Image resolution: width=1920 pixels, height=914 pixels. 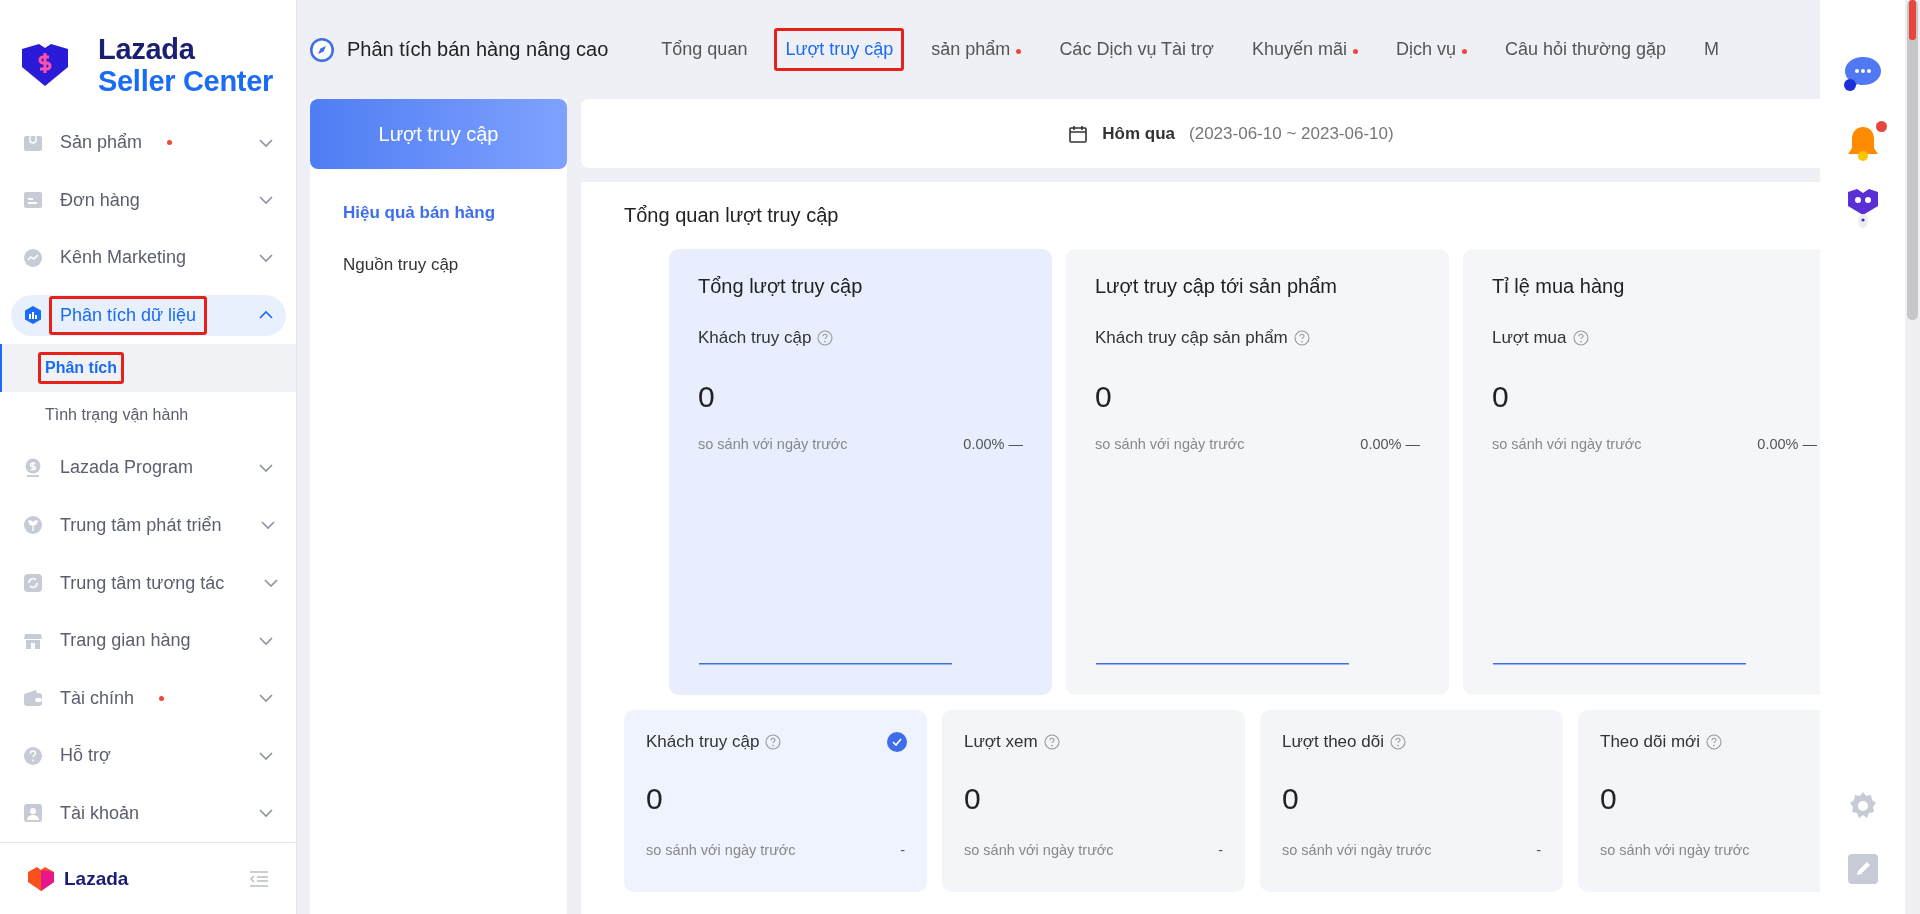 I want to click on subnav-link: Hiệu quả bán hàng, so click(x=438, y=213).